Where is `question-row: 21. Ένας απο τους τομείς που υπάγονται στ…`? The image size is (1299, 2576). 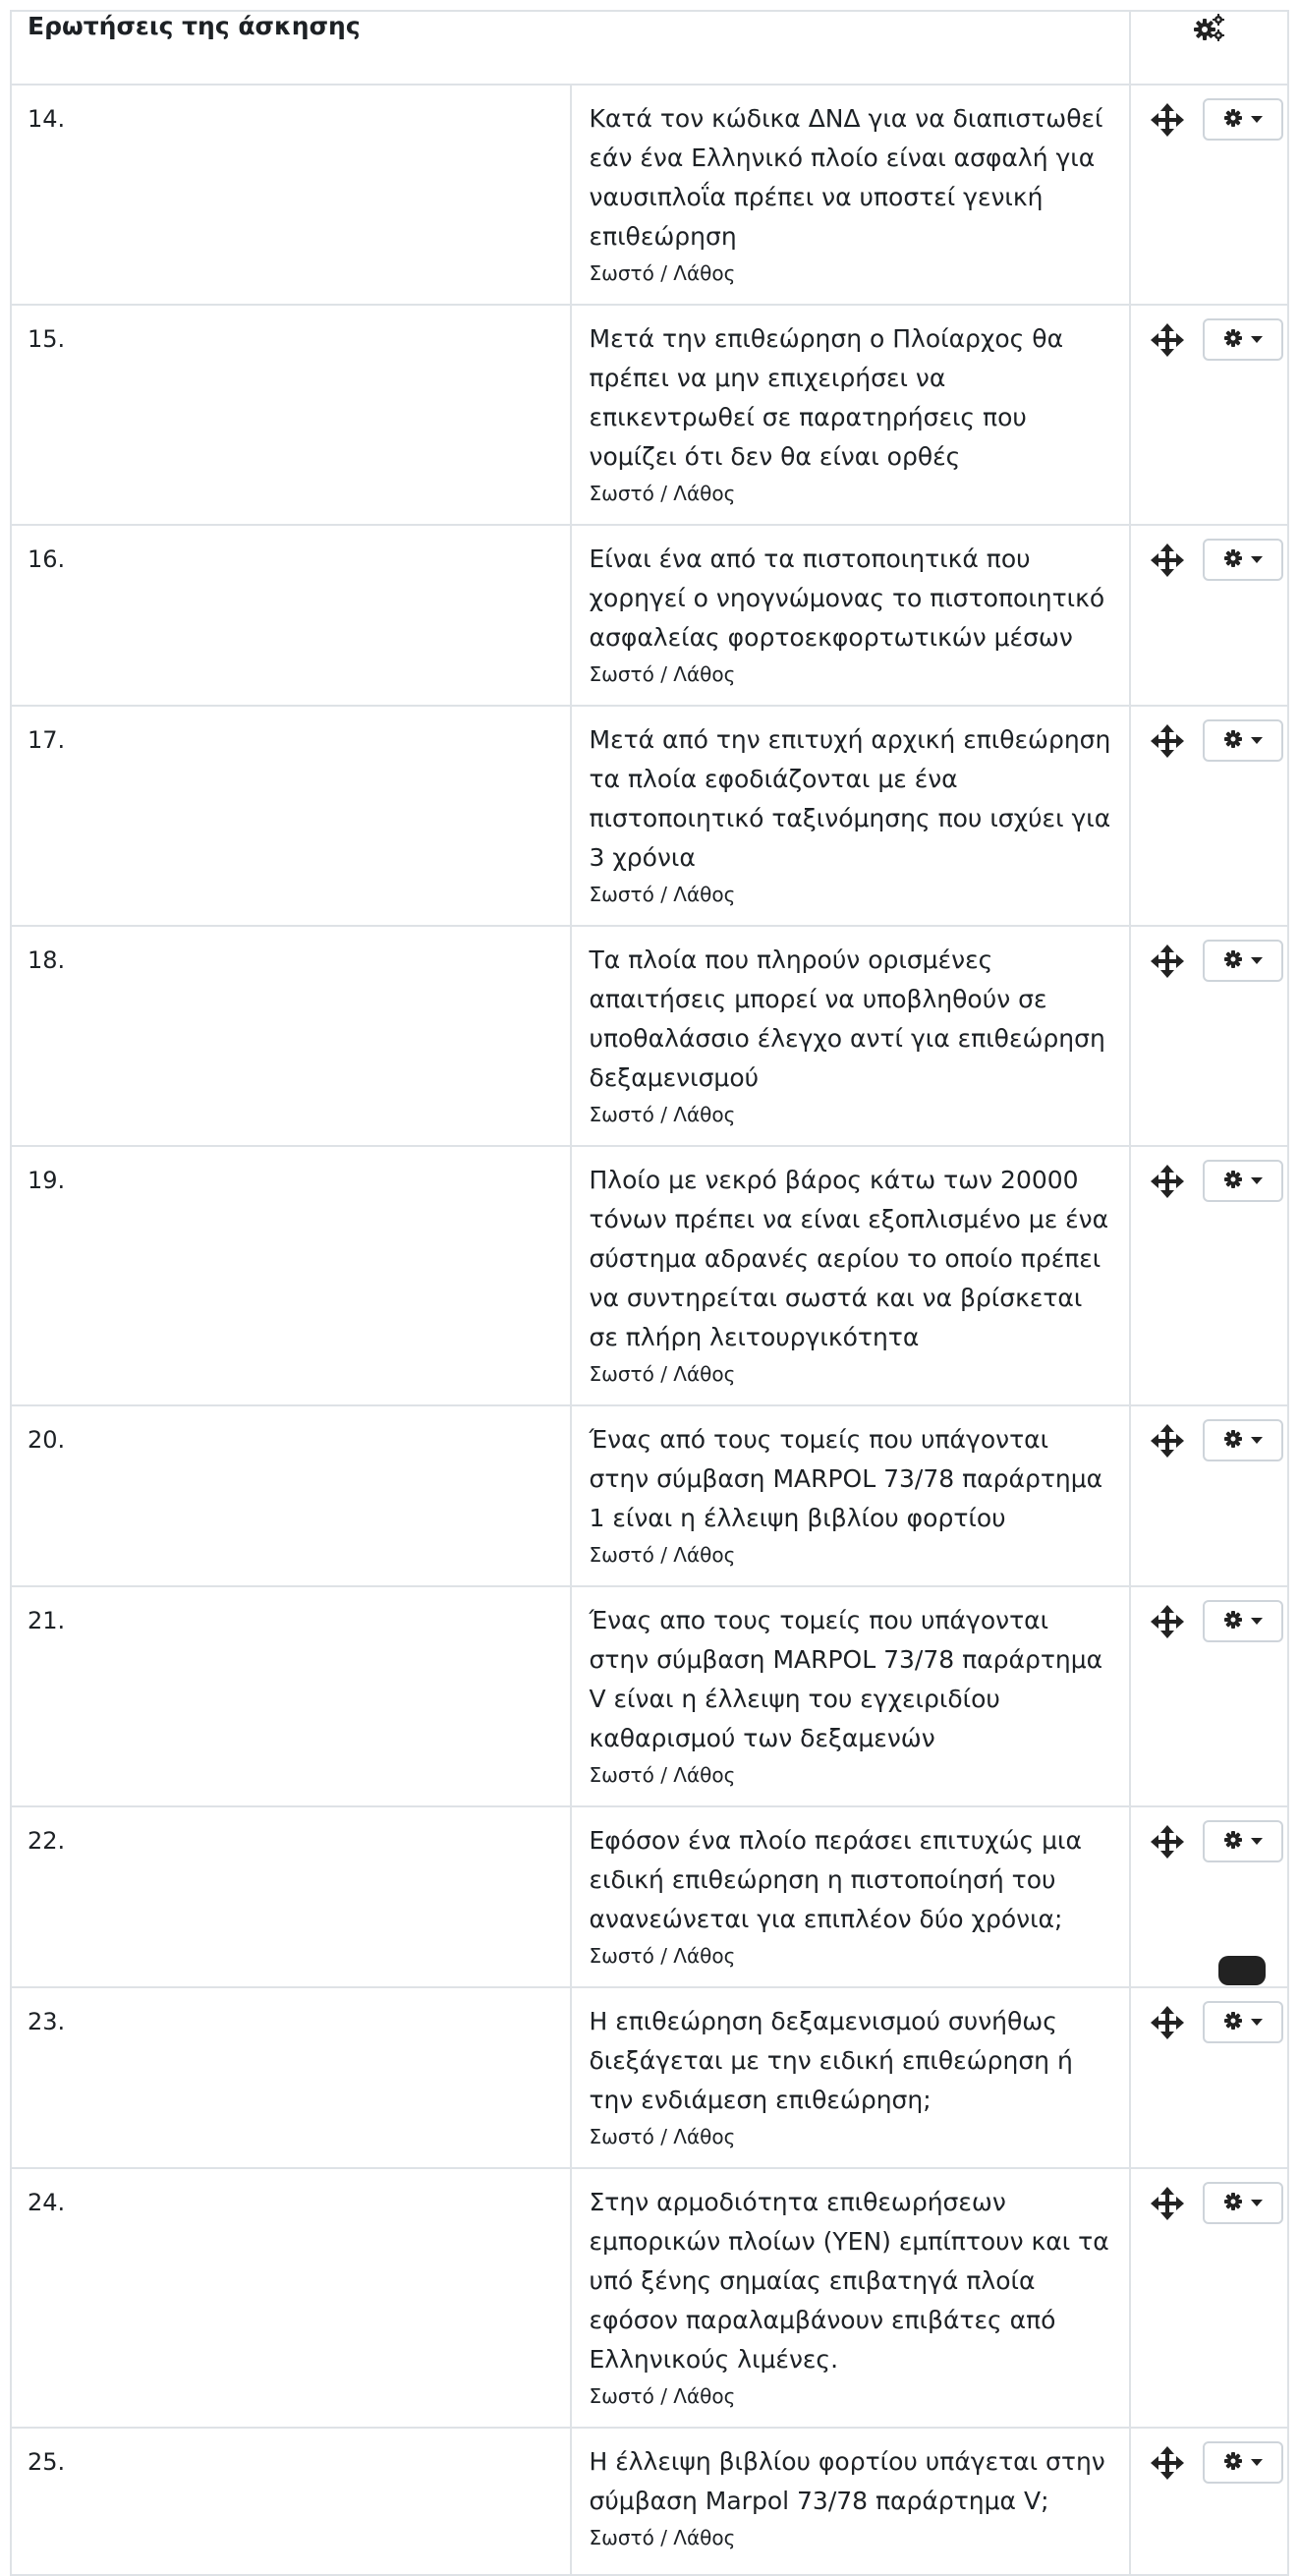
question-row: 21. Ένας απο τους τομείς που υπάγονται στ… is located at coordinates (649, 1696).